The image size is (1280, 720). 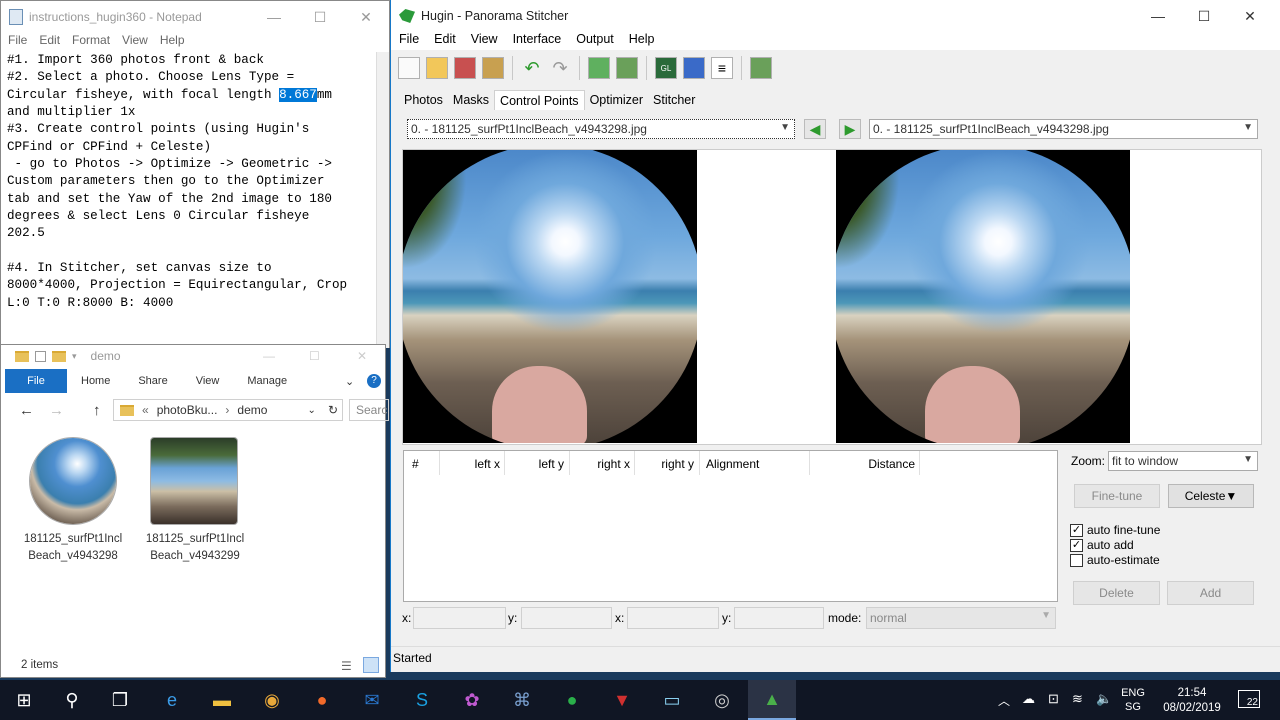 What do you see at coordinates (732, 464) in the screenshot?
I see `col-alignment: Alignment` at bounding box center [732, 464].